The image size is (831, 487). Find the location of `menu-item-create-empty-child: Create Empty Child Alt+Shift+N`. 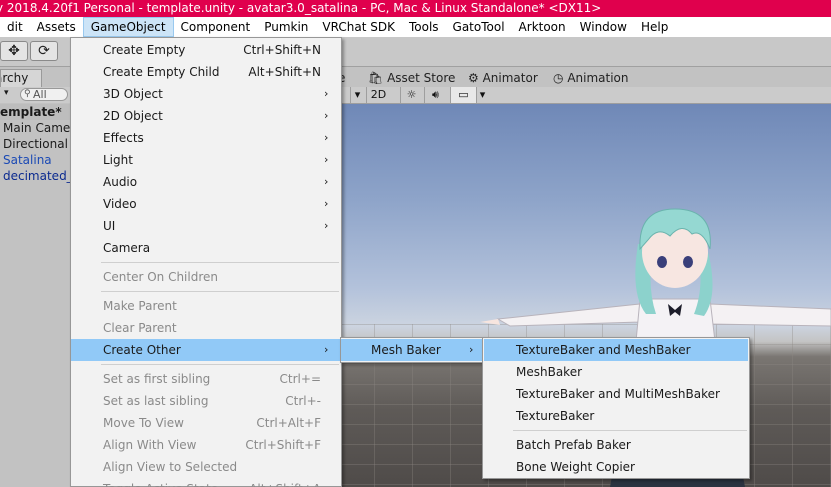

menu-item-create-empty-child: Create Empty Child Alt+Shift+N is located at coordinates (206, 72).